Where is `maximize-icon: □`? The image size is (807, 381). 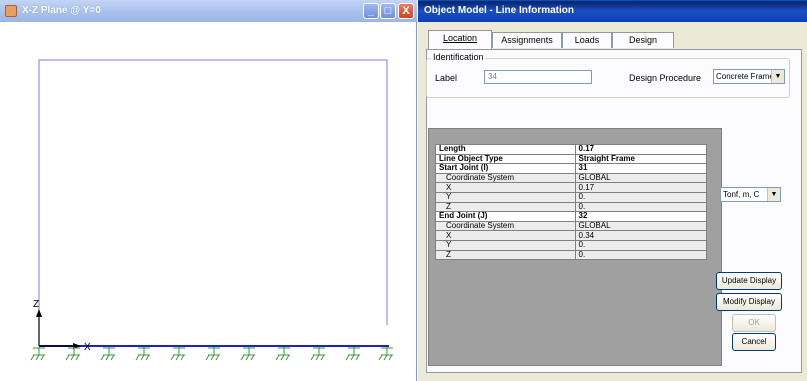
maximize-icon: □ is located at coordinates (388, 11).